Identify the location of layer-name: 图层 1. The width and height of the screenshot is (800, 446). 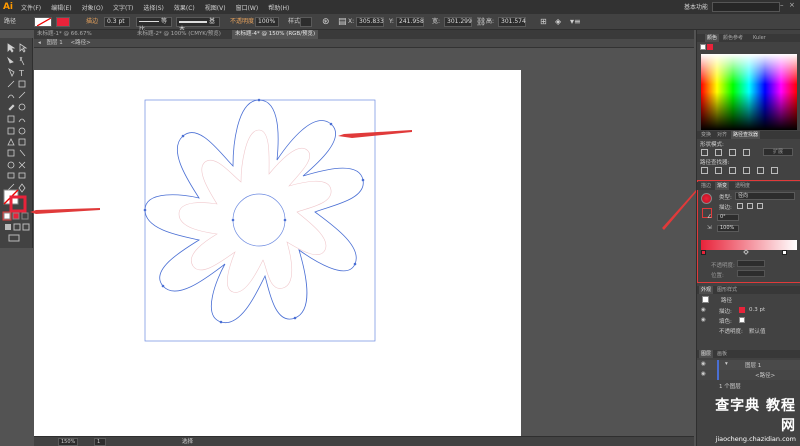
(753, 366).